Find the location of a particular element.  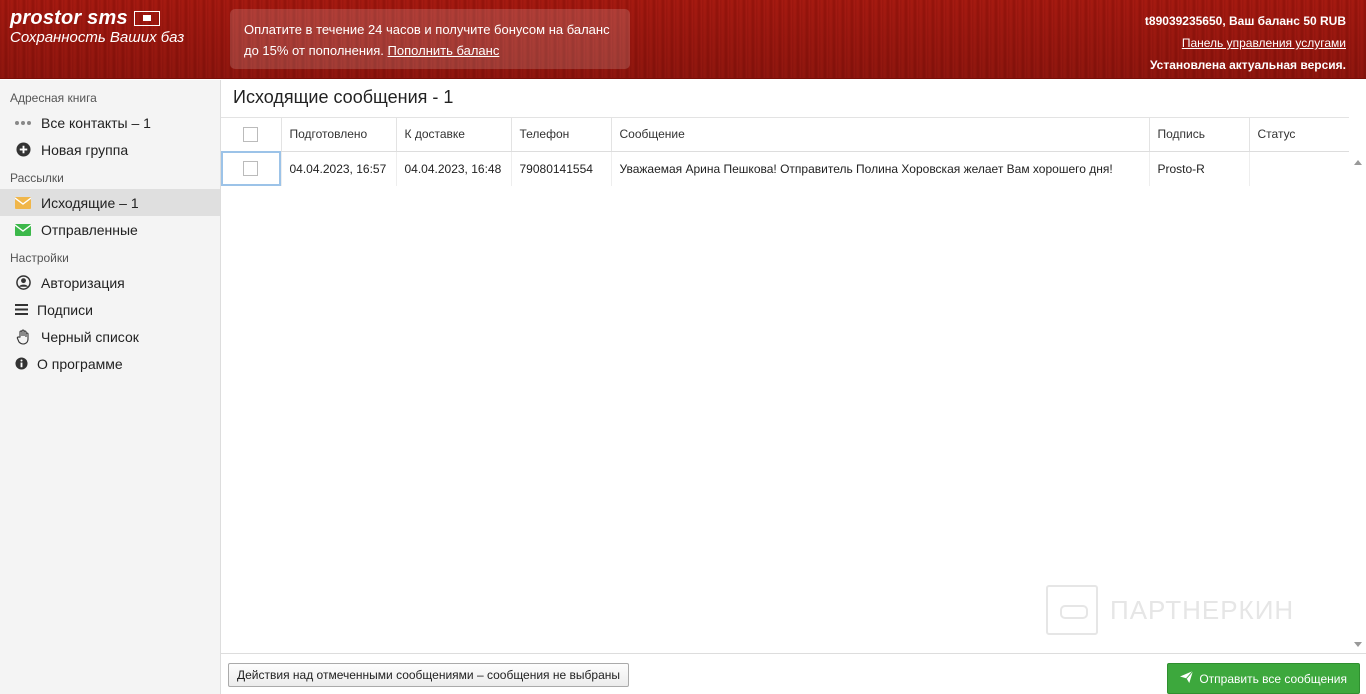

sidebar-item-label: Все контакты – 1 is located at coordinates (96, 122).